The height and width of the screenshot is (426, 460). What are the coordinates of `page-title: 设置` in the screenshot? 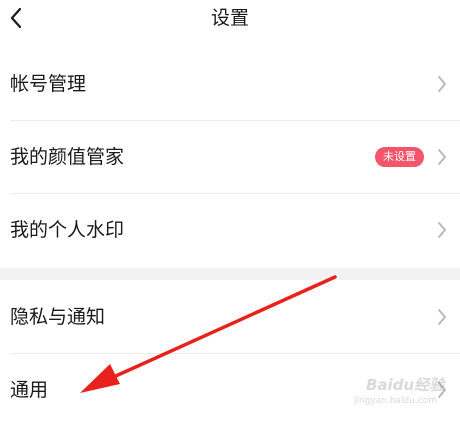 It's located at (229, 18).